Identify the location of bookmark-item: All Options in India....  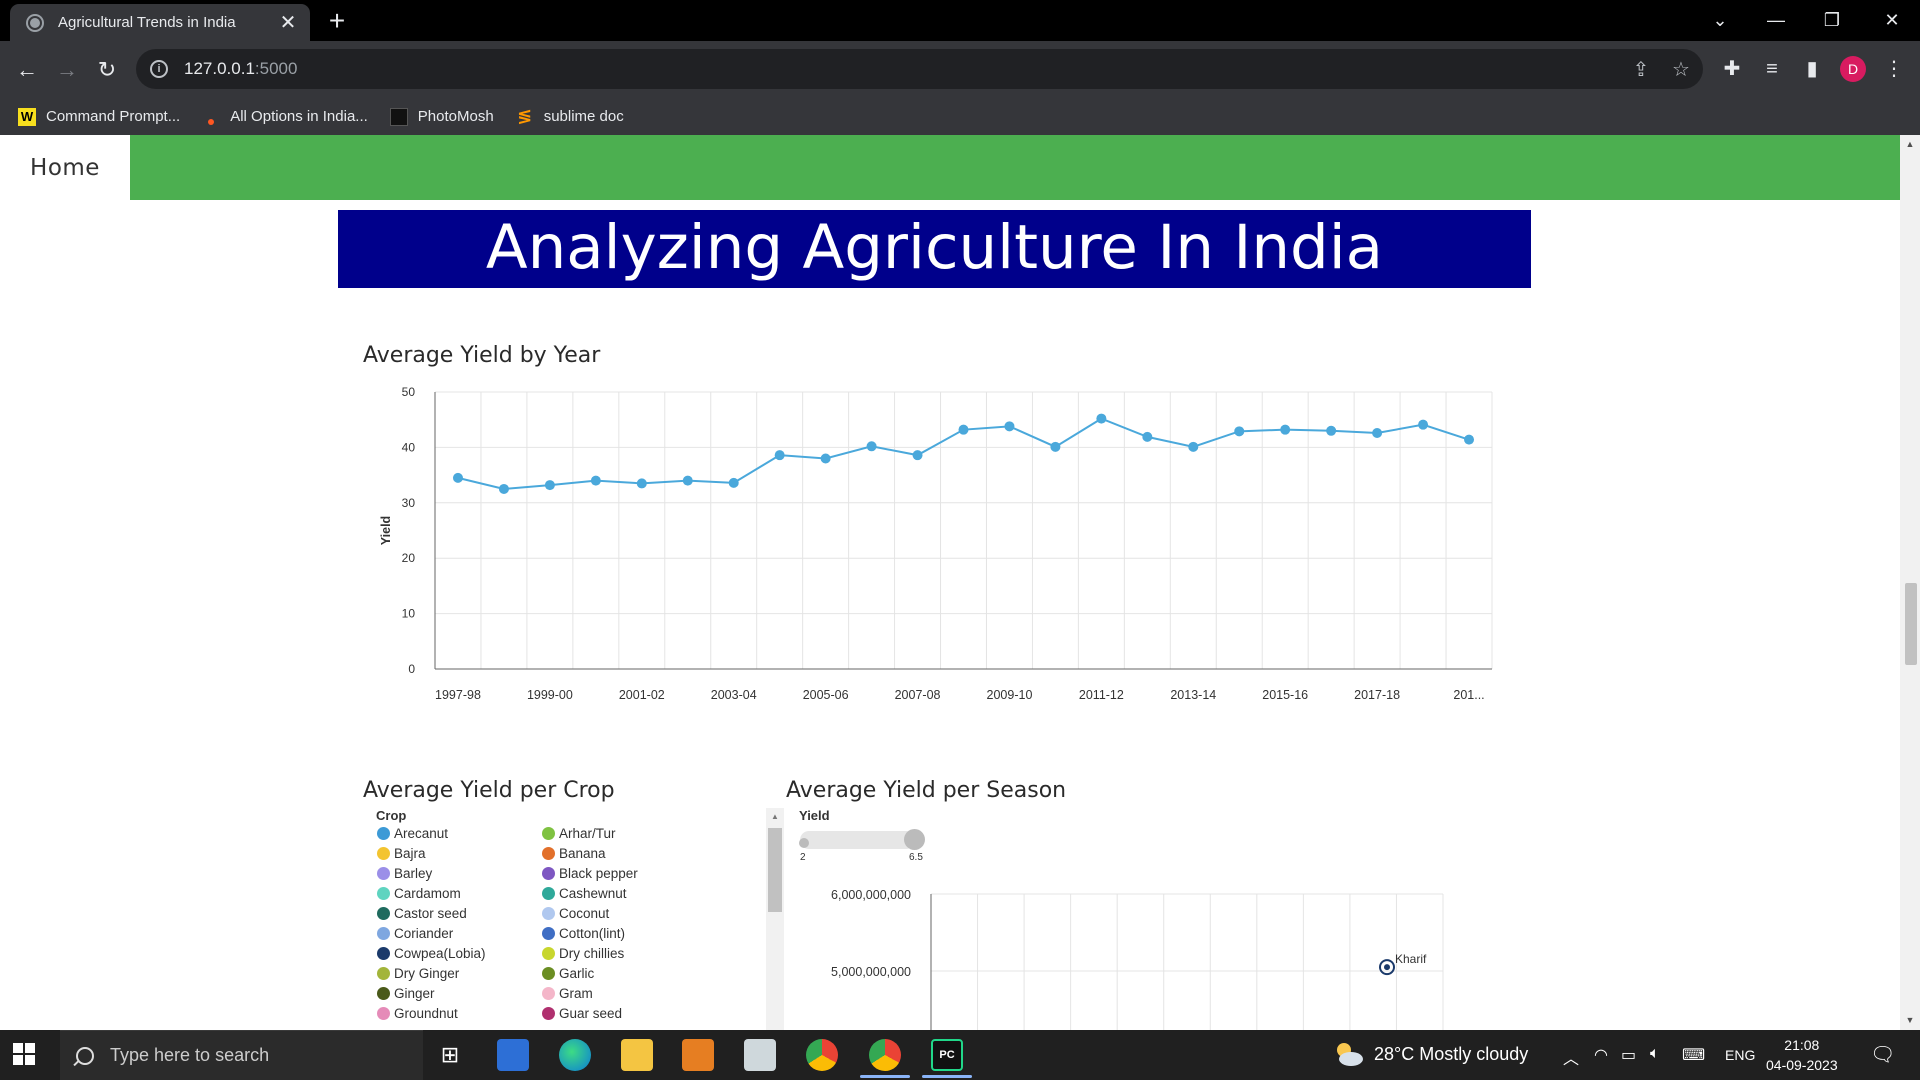
(285, 117).